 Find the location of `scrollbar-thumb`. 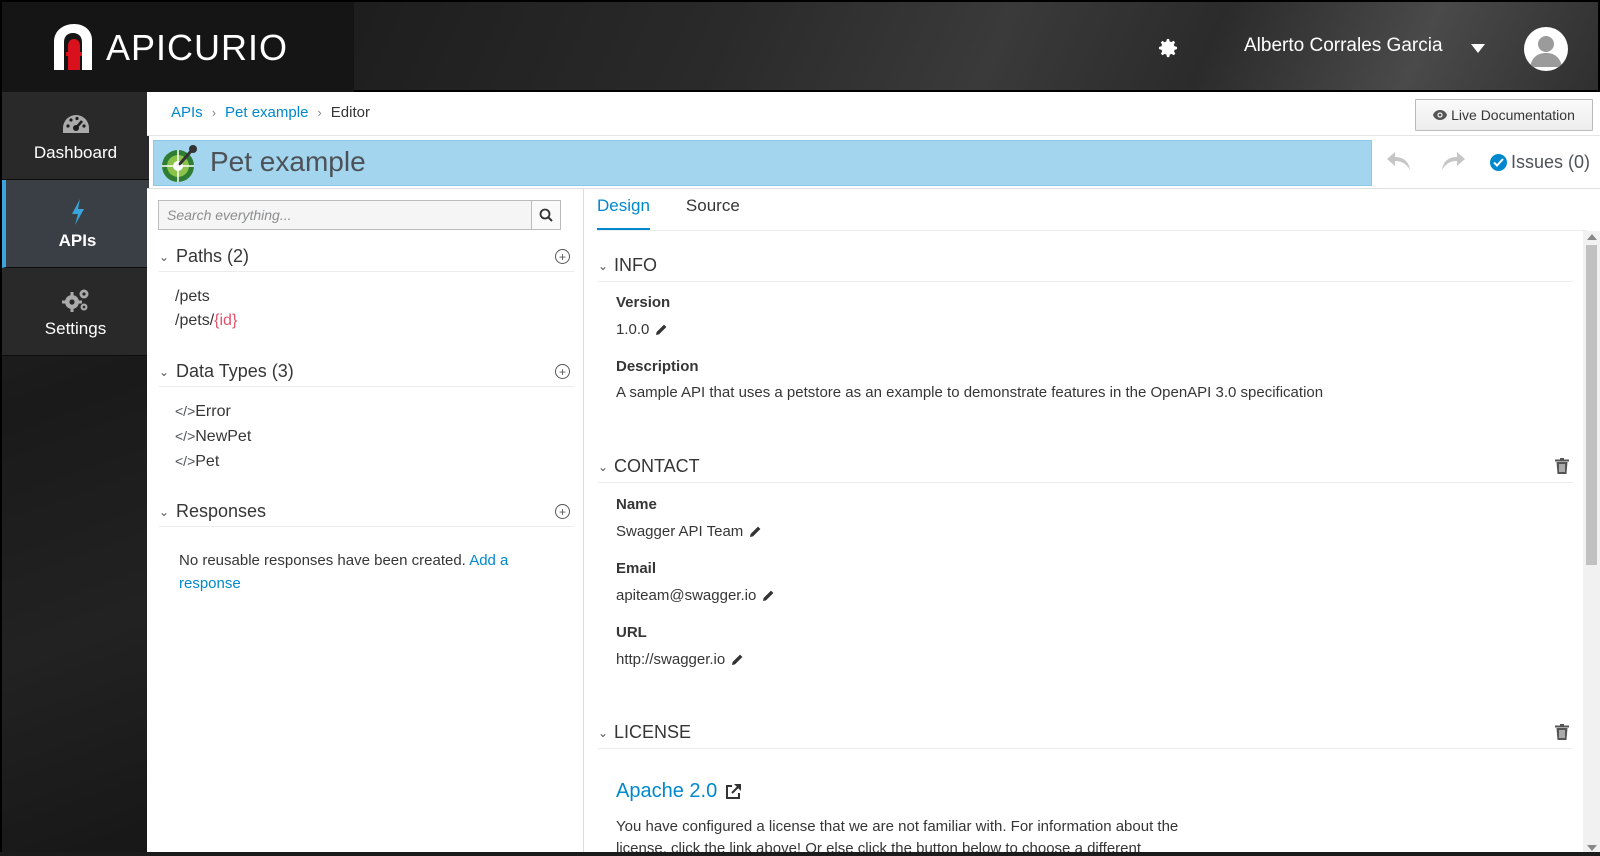

scrollbar-thumb is located at coordinates (1591, 405).